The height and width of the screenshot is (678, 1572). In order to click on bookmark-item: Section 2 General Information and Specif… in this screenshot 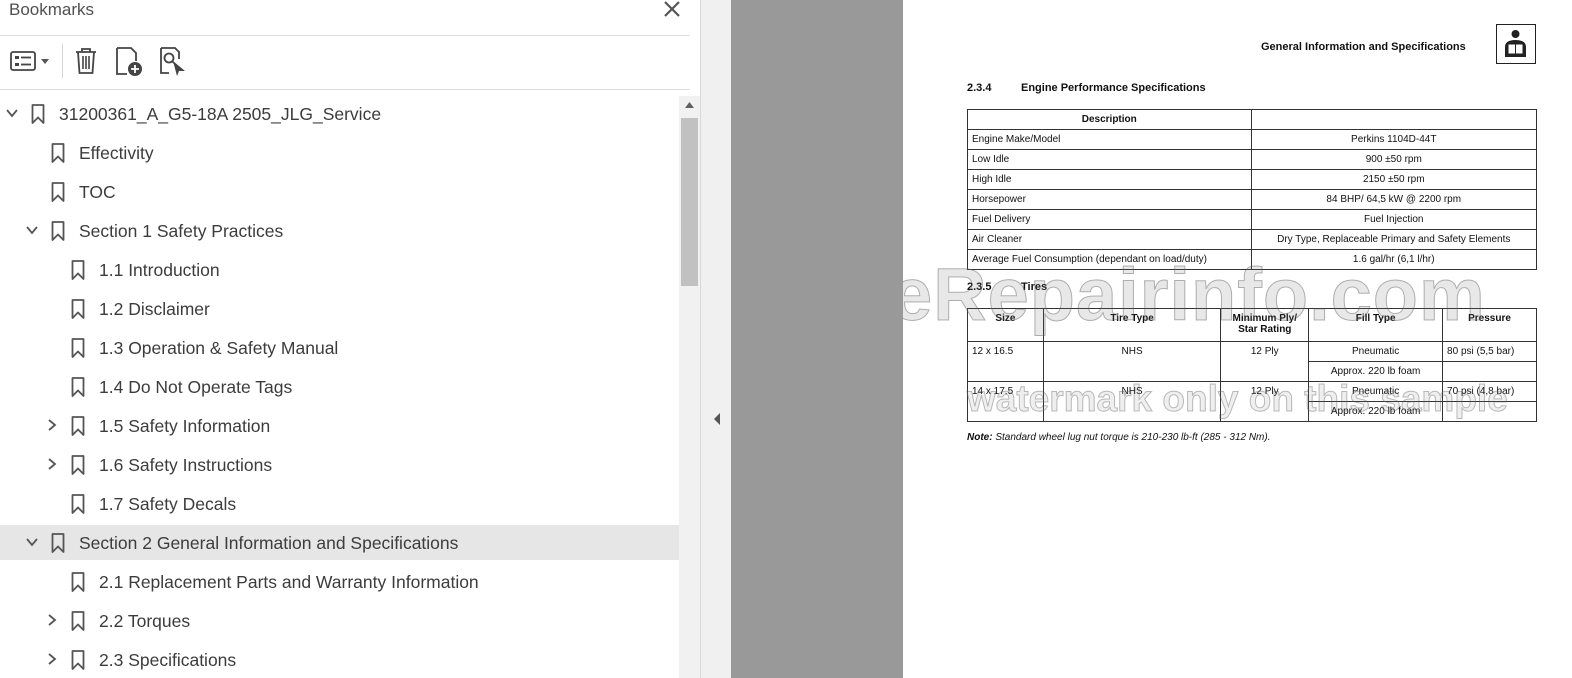, I will do `click(339, 542)`.